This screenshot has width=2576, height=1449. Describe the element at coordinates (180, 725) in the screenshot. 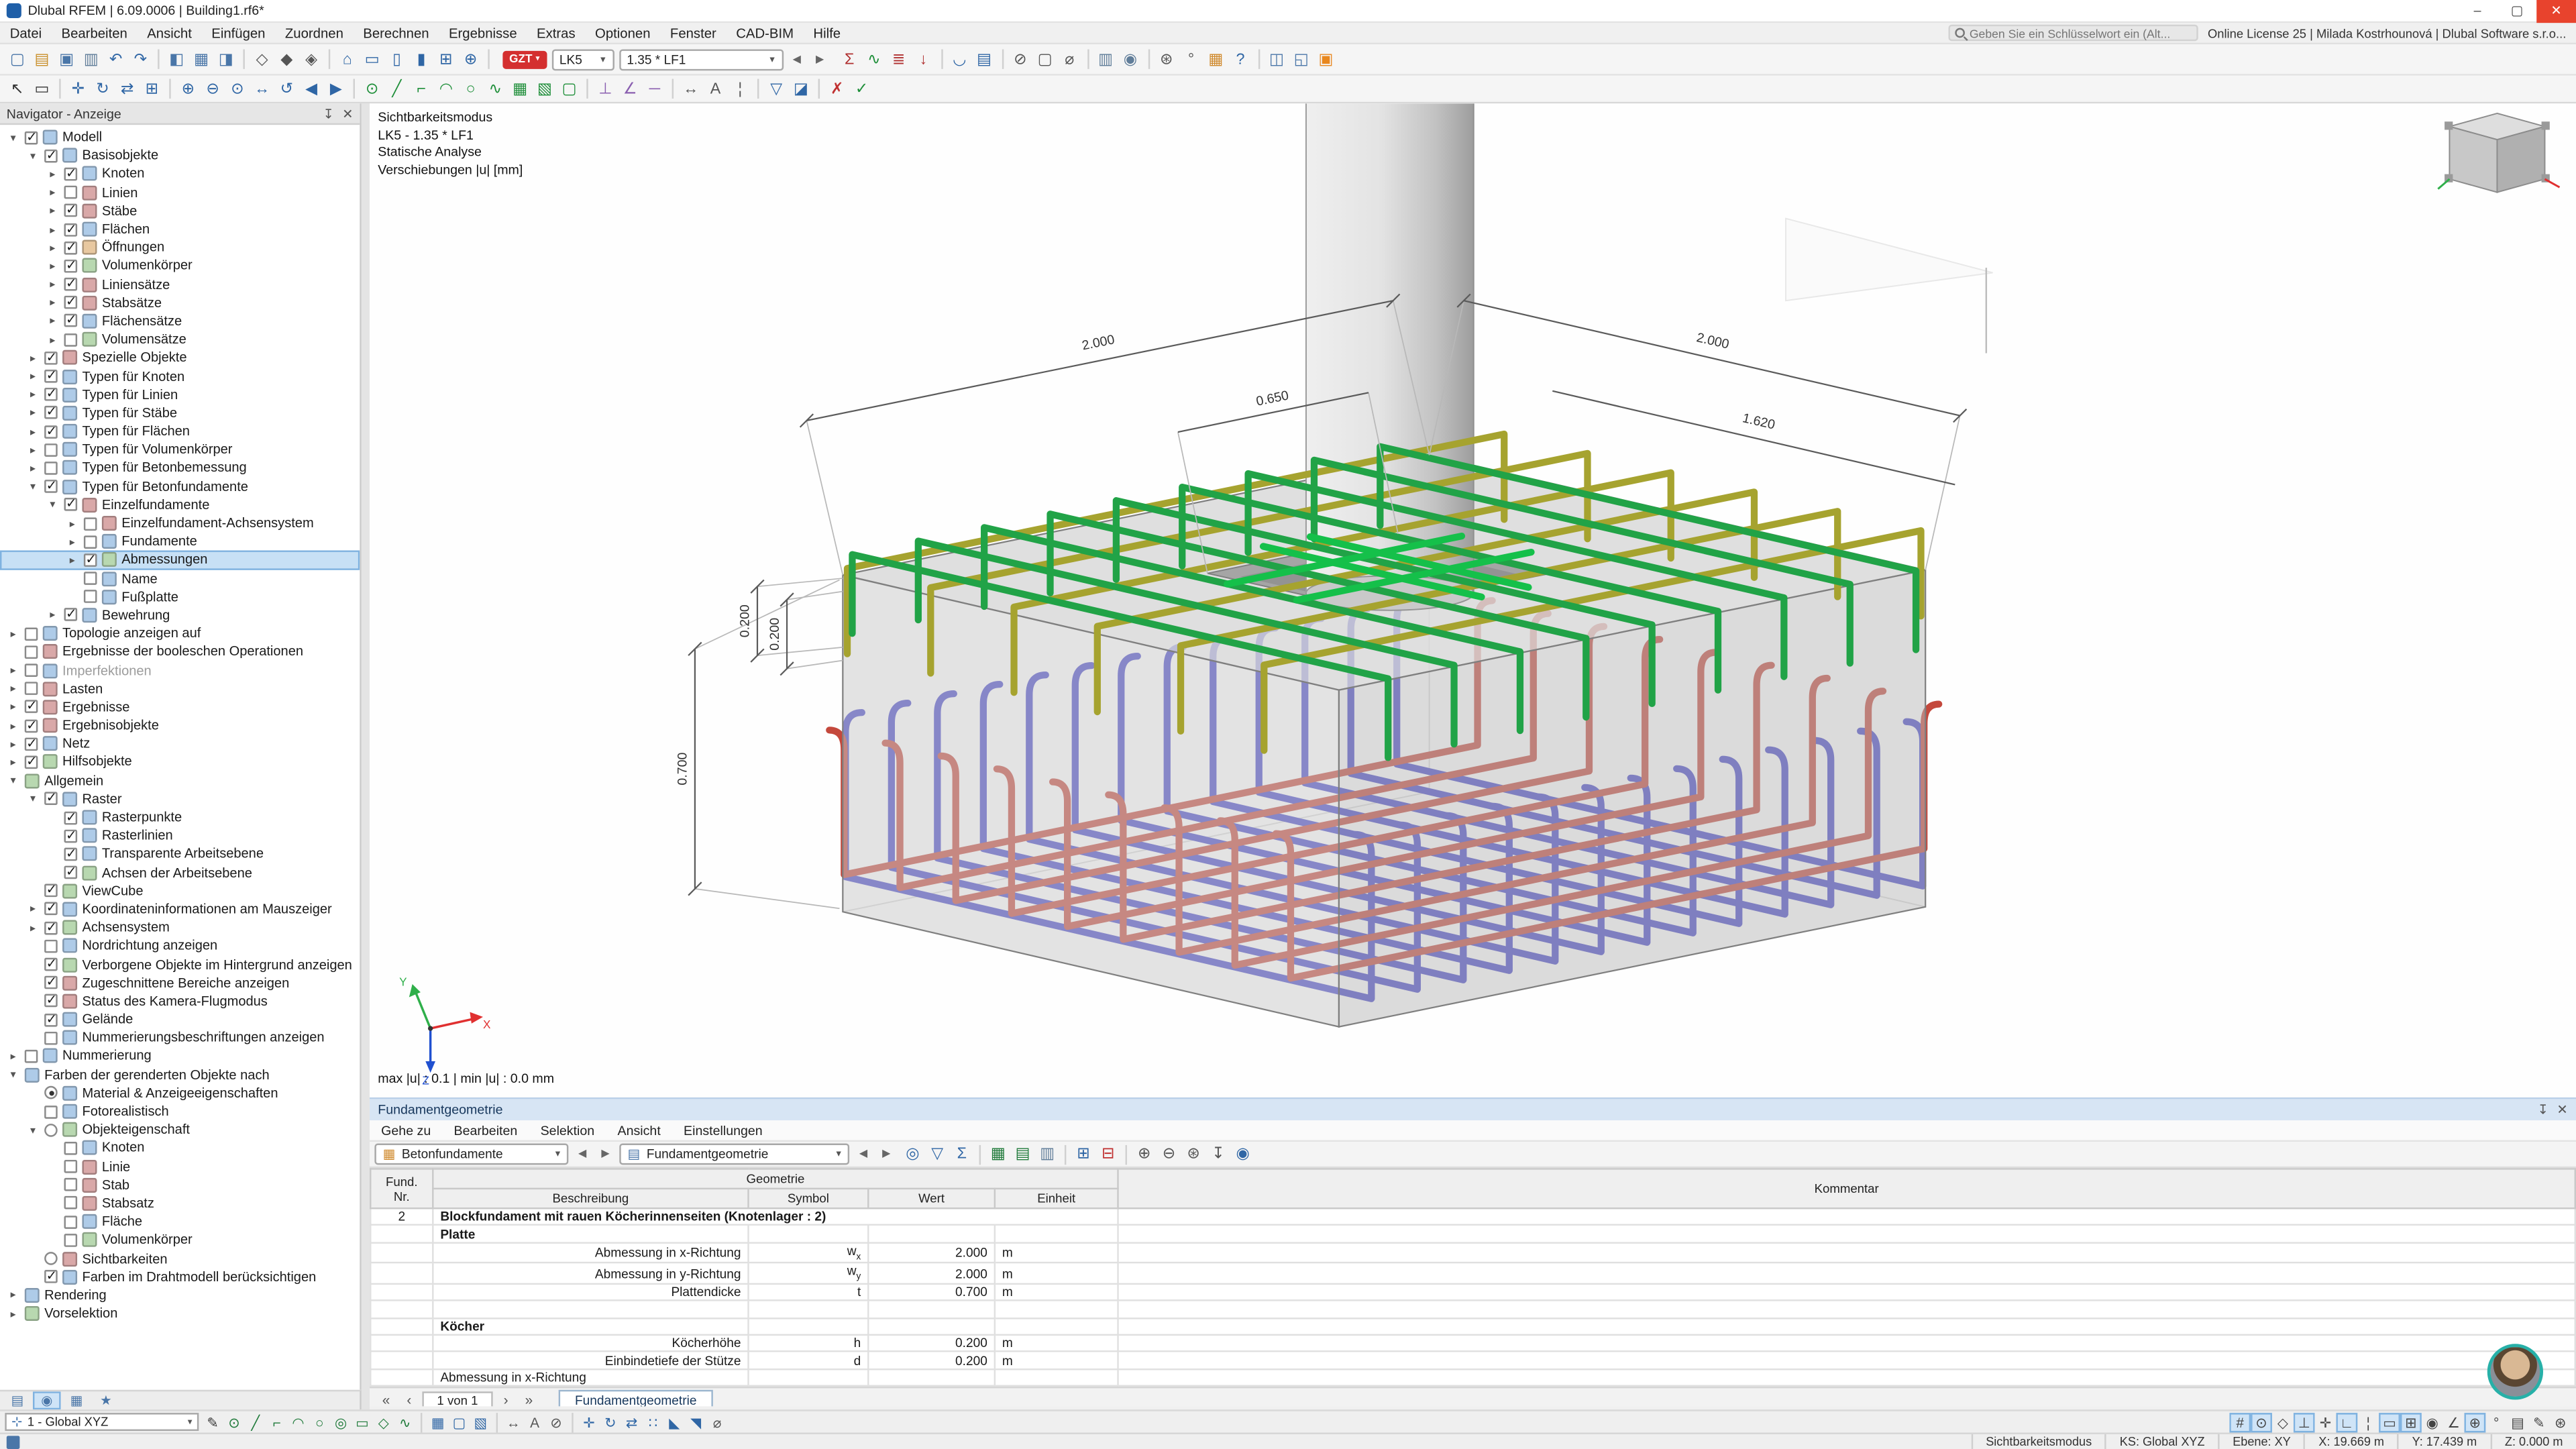

I see `tree-item-ergebnisobjekte: ▸ Ergebnisobjekte` at that location.